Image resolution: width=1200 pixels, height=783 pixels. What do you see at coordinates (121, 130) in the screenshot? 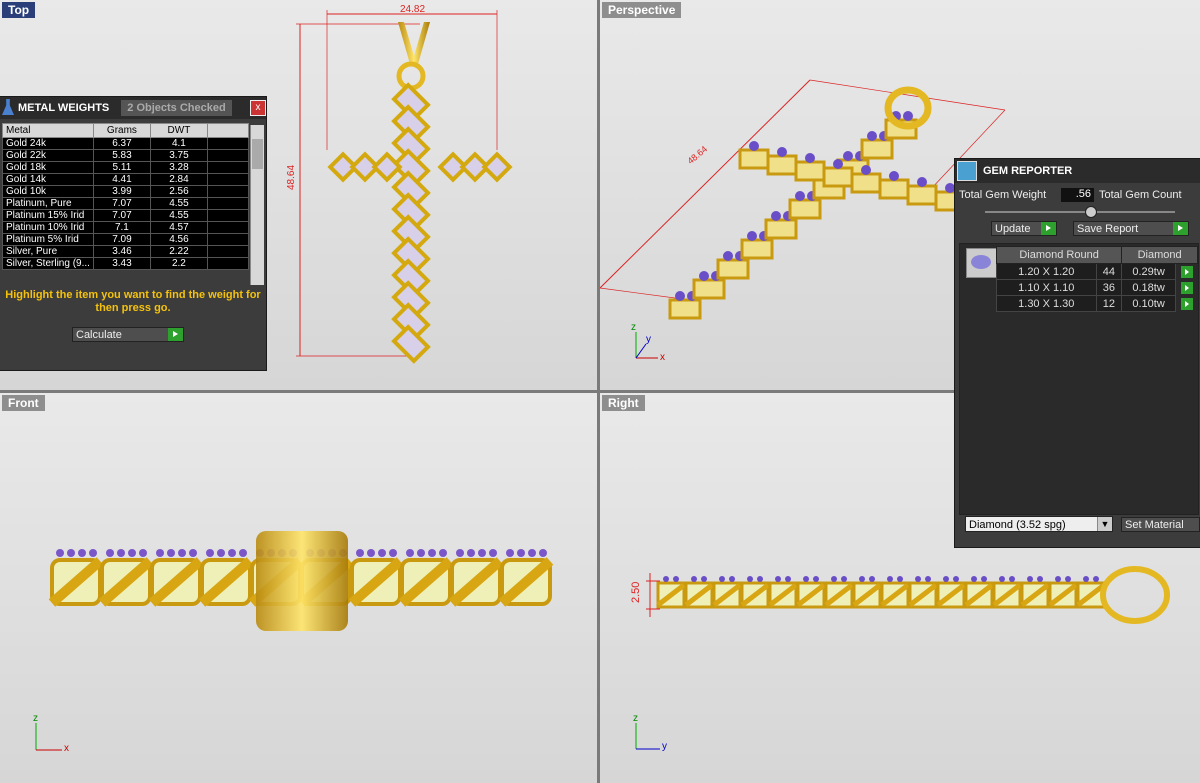
I see `col-grams: Grams` at bounding box center [121, 130].